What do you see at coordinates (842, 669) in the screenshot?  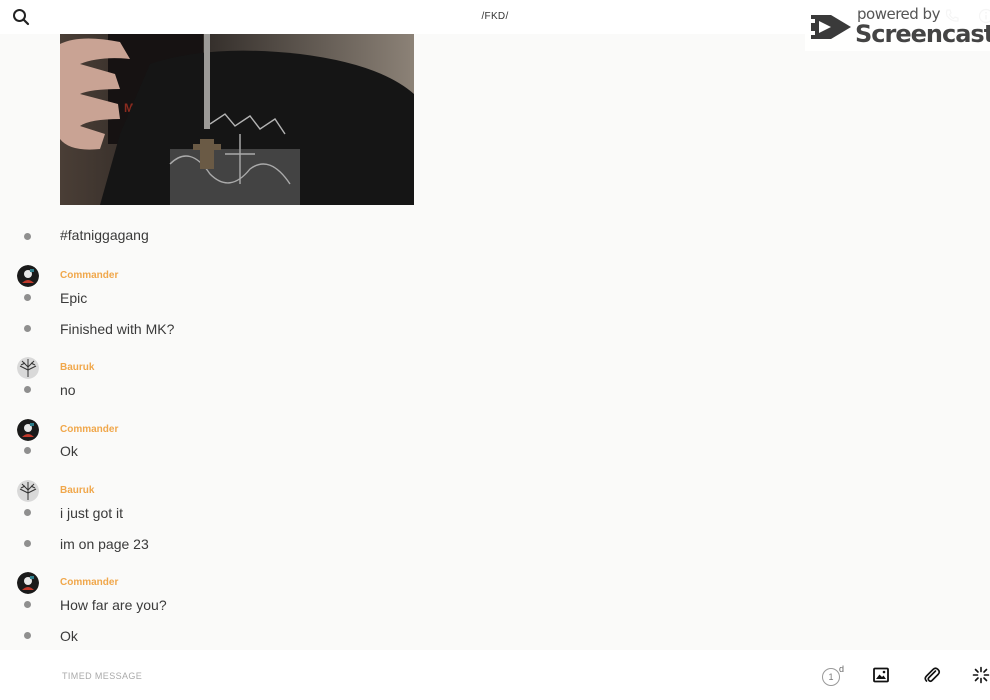 I see `timer-unit: d` at bounding box center [842, 669].